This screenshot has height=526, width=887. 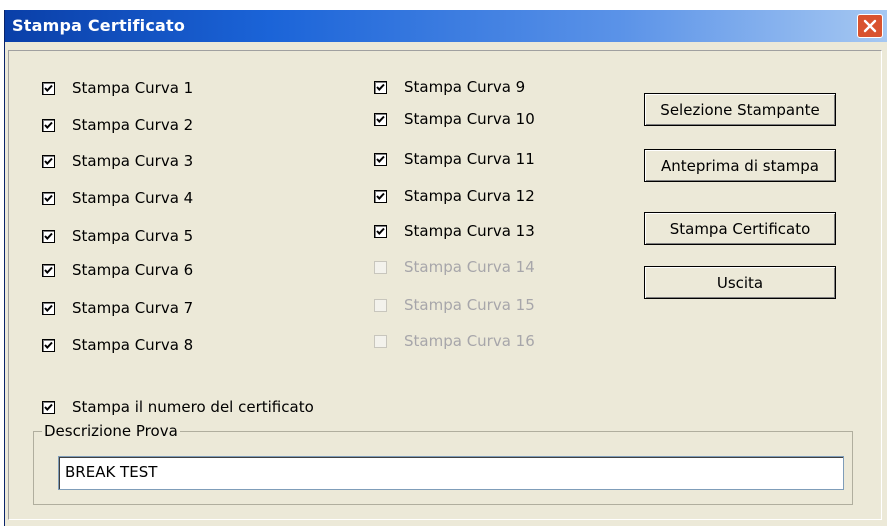 I want to click on checkbox-label: Stampa Curva 6, so click(x=133, y=270).